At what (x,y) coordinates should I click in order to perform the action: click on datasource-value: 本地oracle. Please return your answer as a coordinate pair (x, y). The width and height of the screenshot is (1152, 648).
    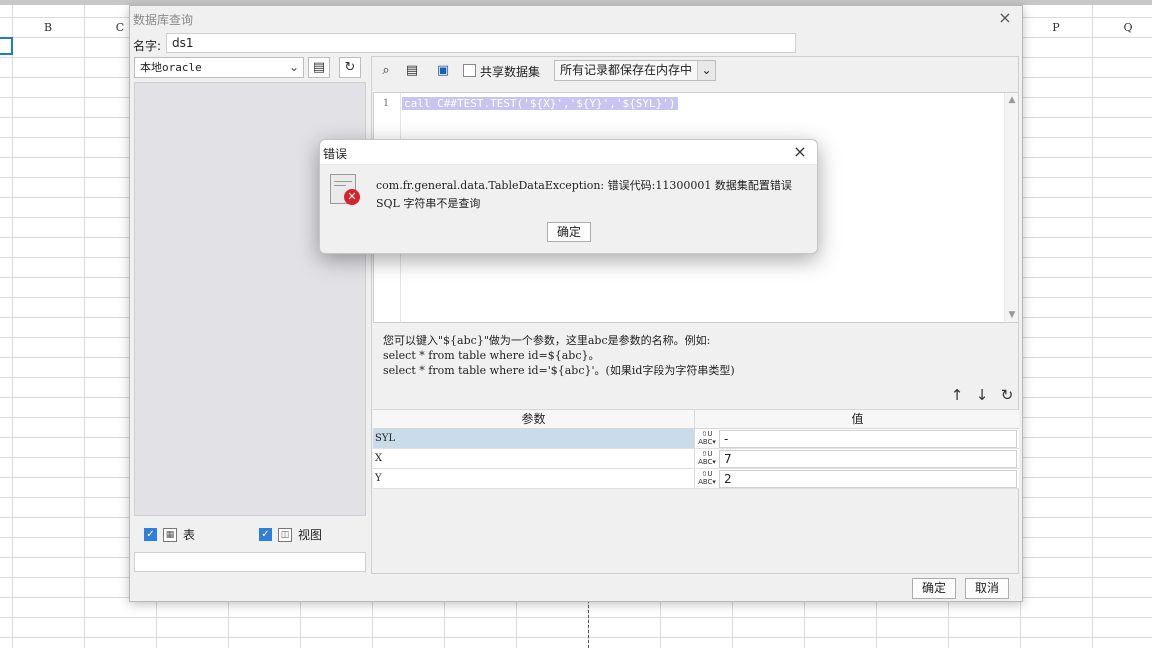
    Looking at the image, I should click on (171, 67).